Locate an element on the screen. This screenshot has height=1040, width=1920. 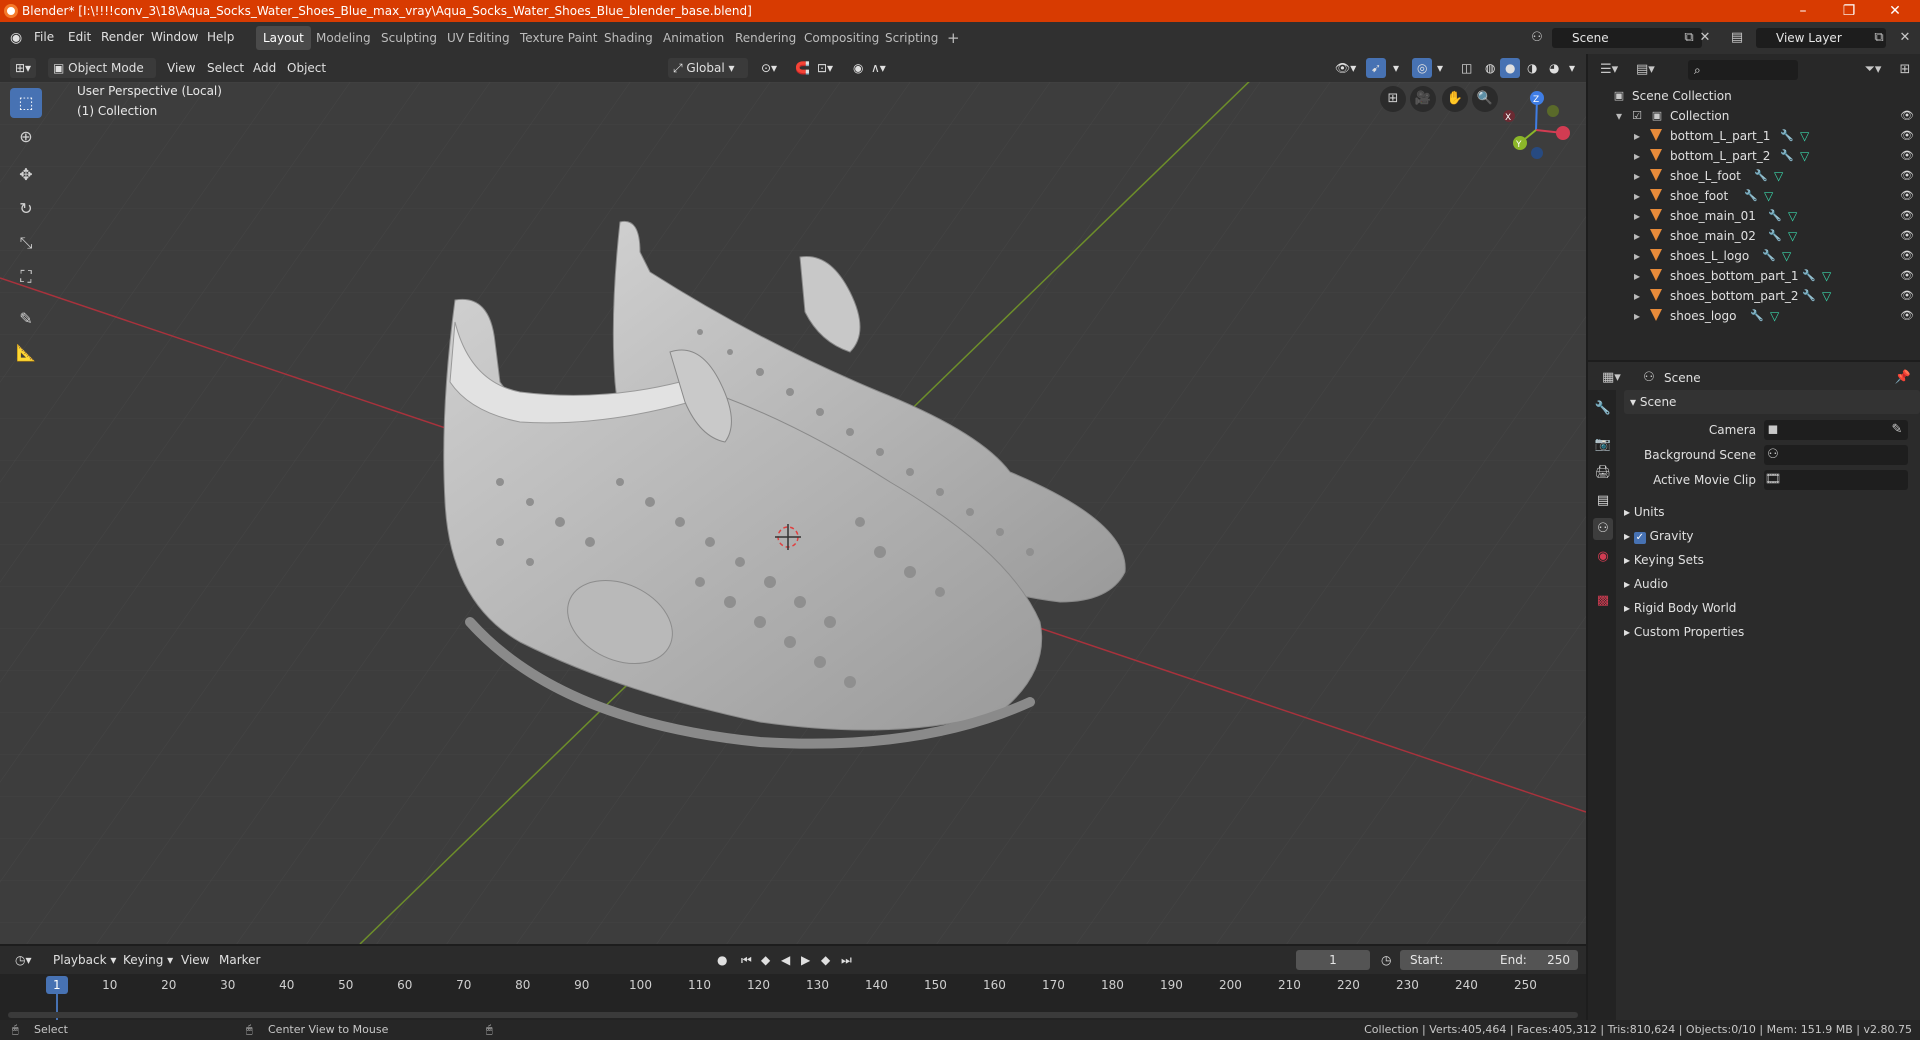
outliner-item: ▸ shoes_L_logo 🔧 ▽ 👁 is located at coordinates (1754, 256).